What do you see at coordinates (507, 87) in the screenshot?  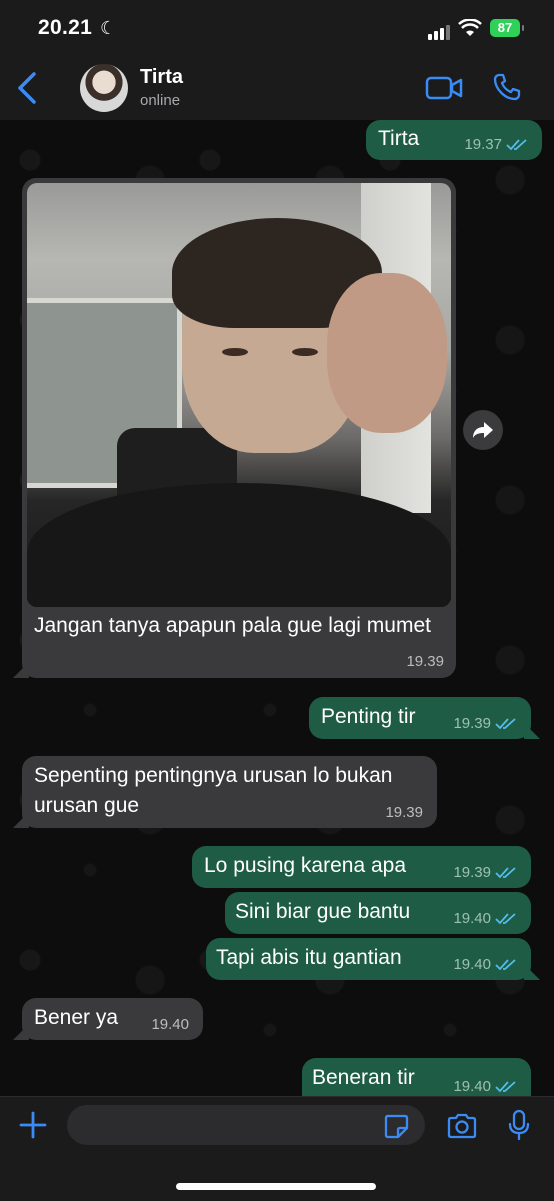 I see `phone-icon` at bounding box center [507, 87].